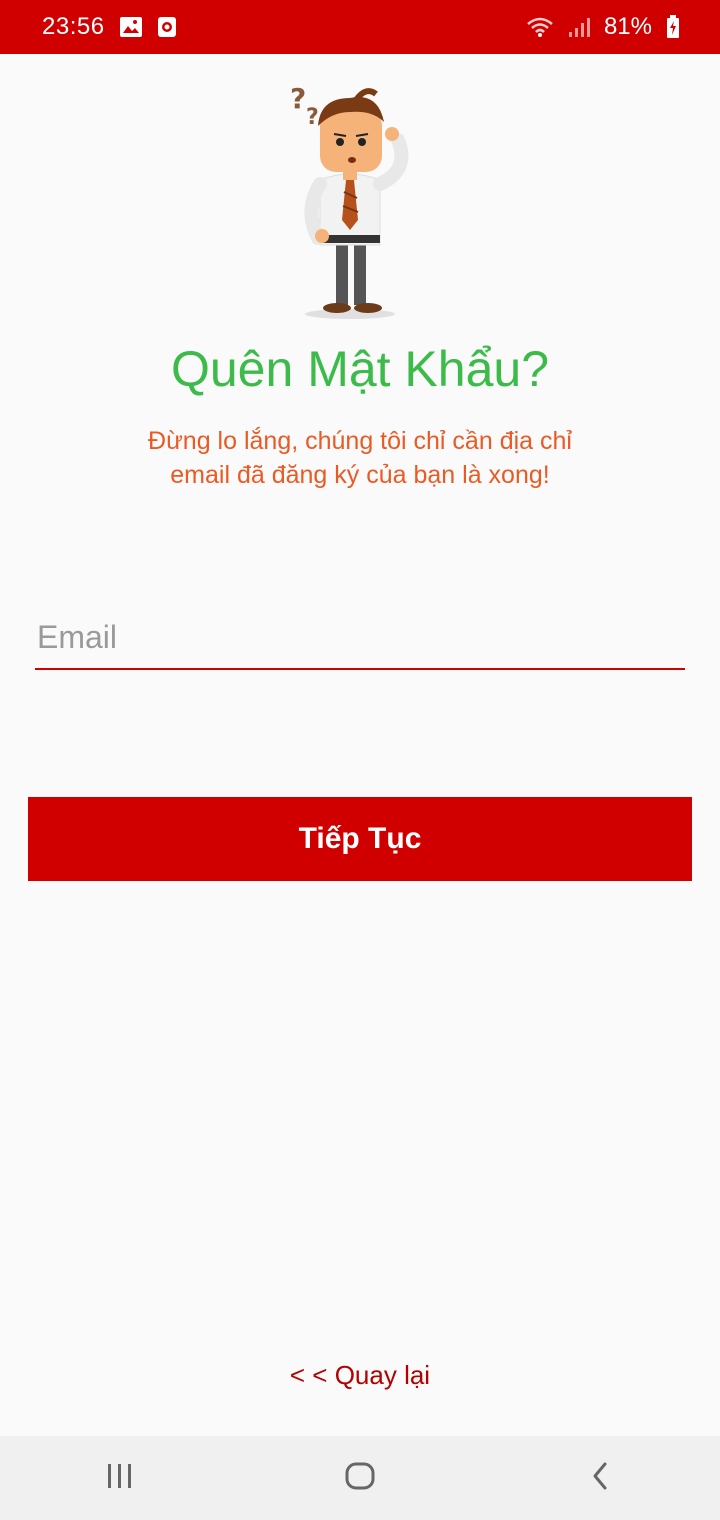 The image size is (720, 1520). Describe the element at coordinates (673, 27) in the screenshot. I see `battery-charging-icon` at that location.